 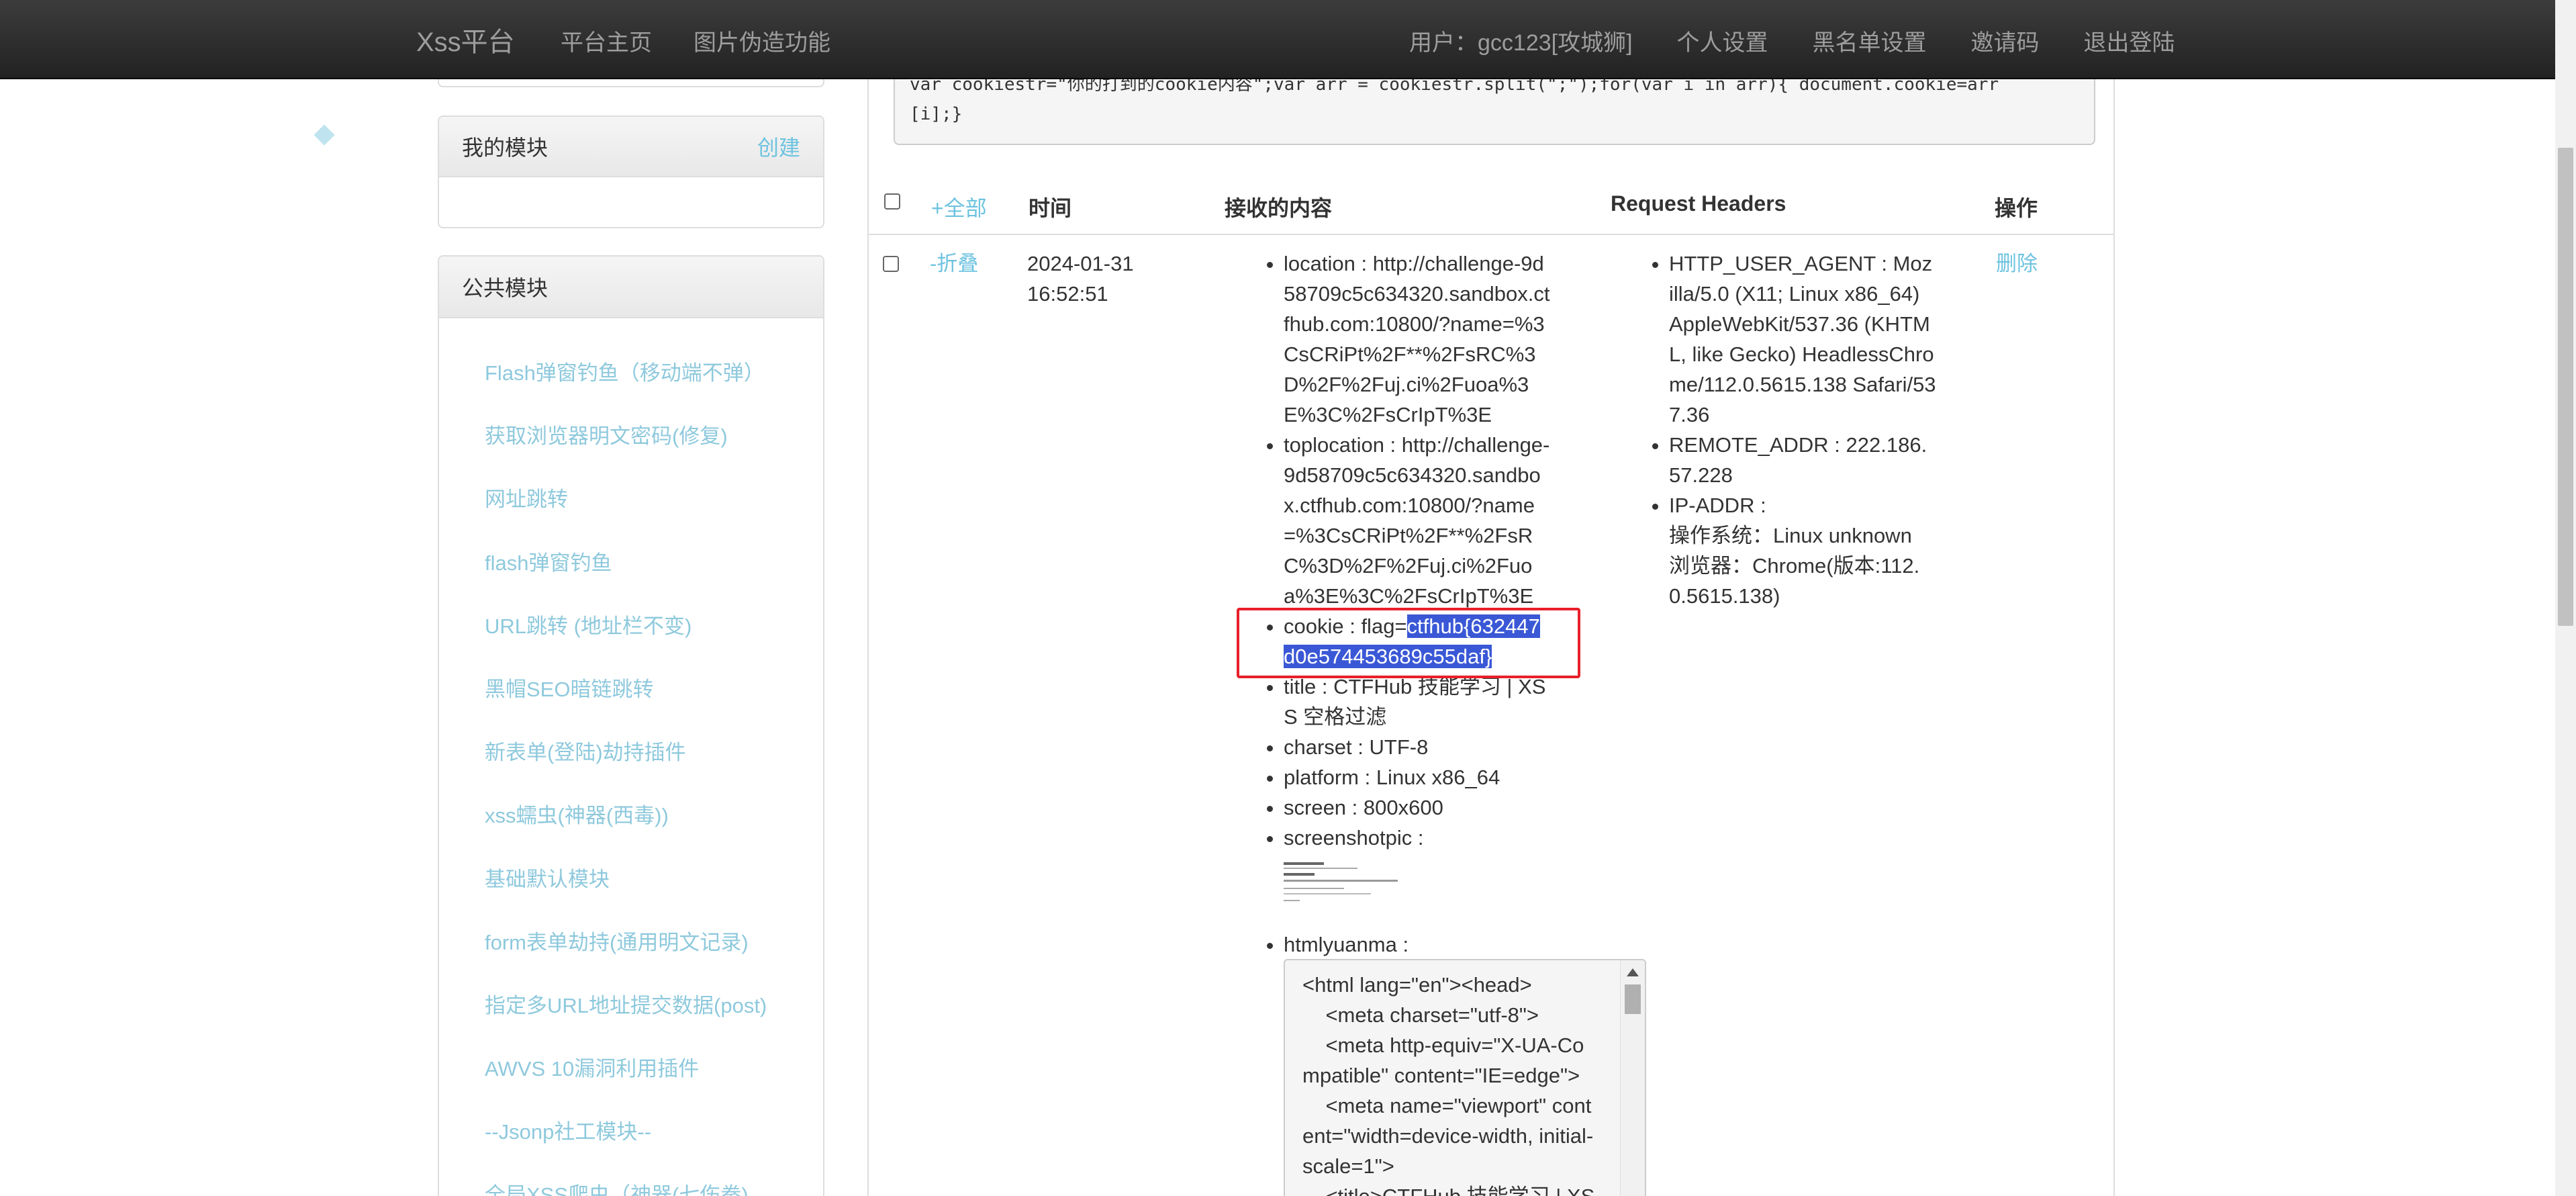 I want to click on action-header: 操作, so click(x=2017, y=208).